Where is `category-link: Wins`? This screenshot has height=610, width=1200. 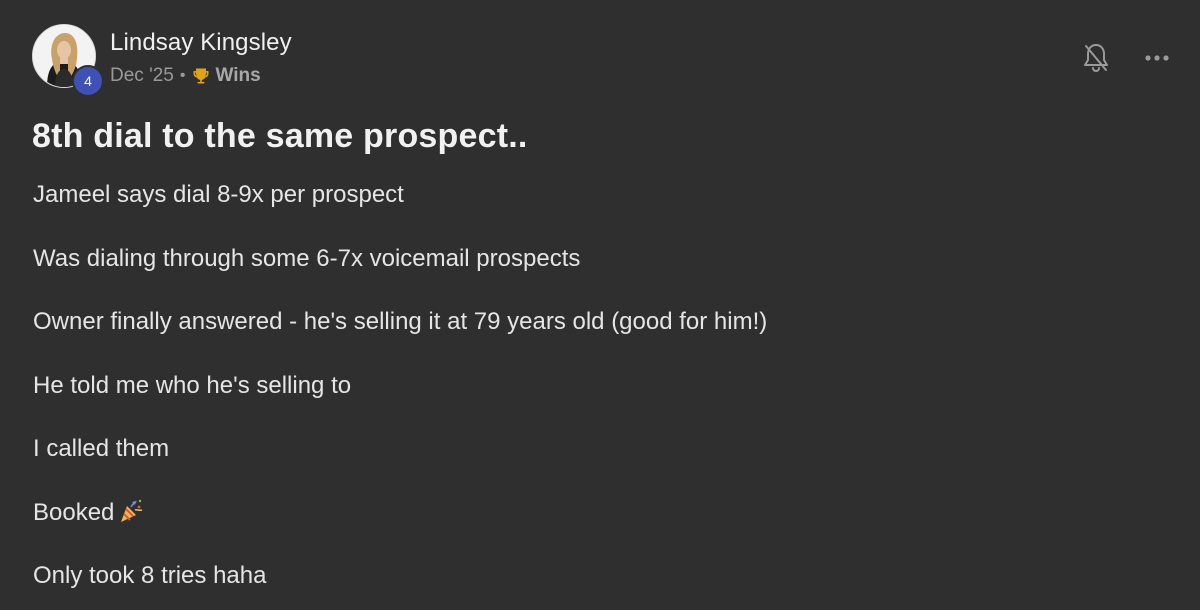
category-link: Wins is located at coordinates (237, 76).